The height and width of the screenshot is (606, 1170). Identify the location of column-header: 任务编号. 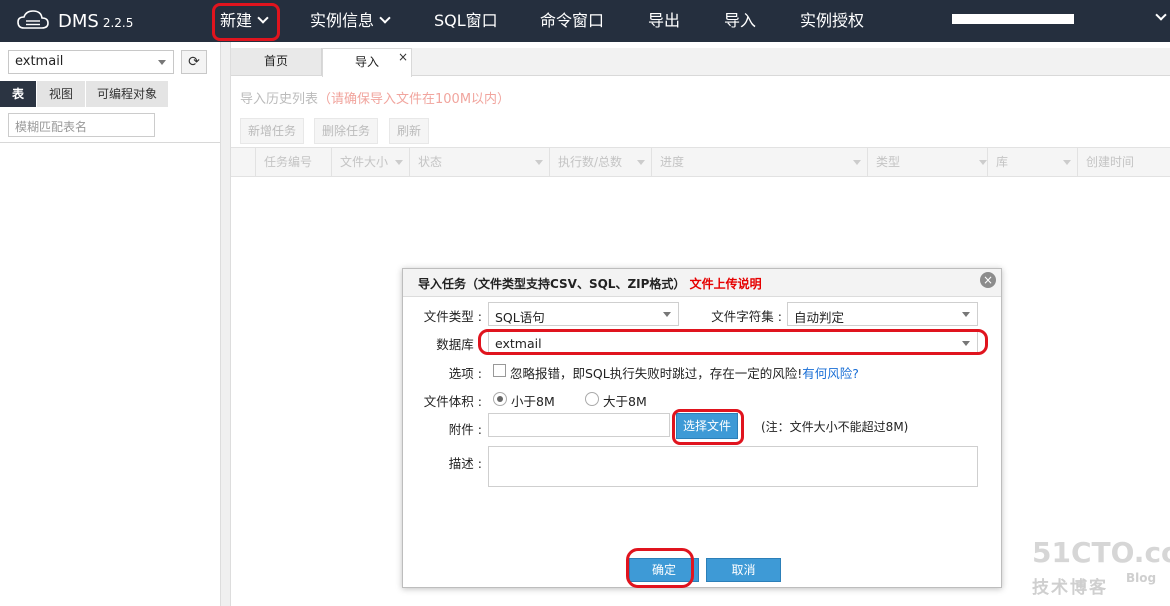
(293, 162).